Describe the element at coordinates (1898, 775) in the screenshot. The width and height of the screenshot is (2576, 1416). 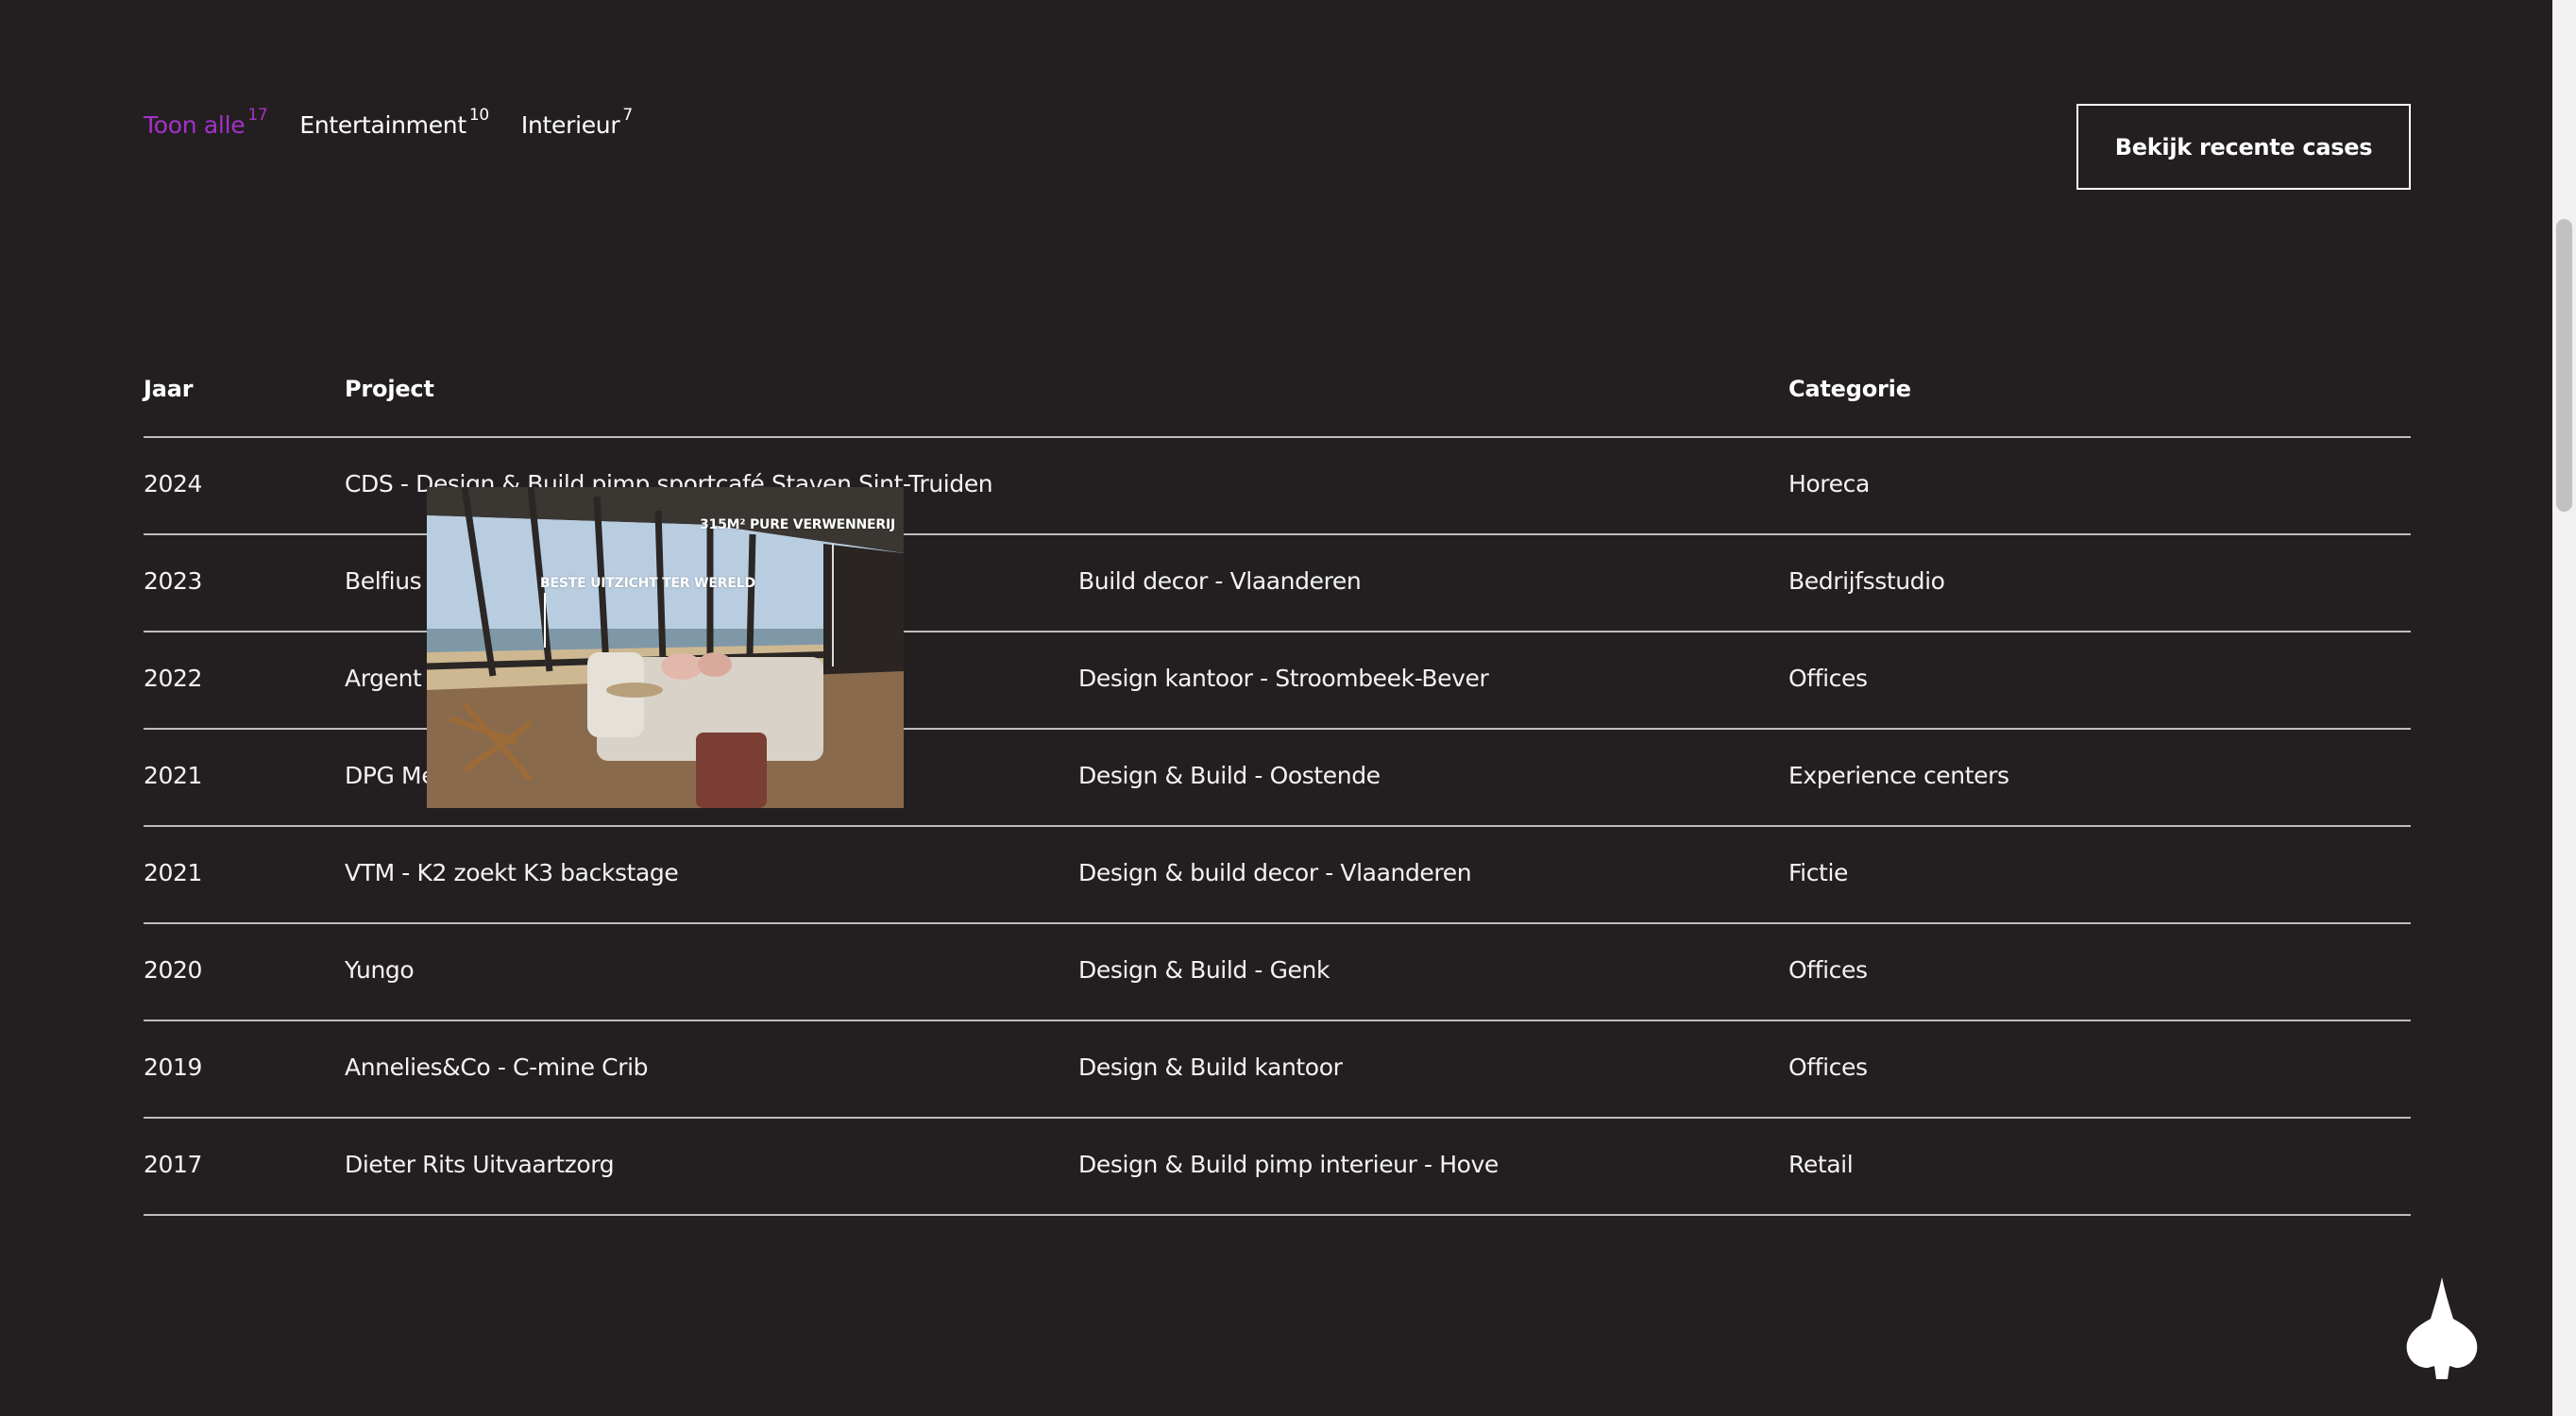
I see `row-category: Experience centers` at that location.